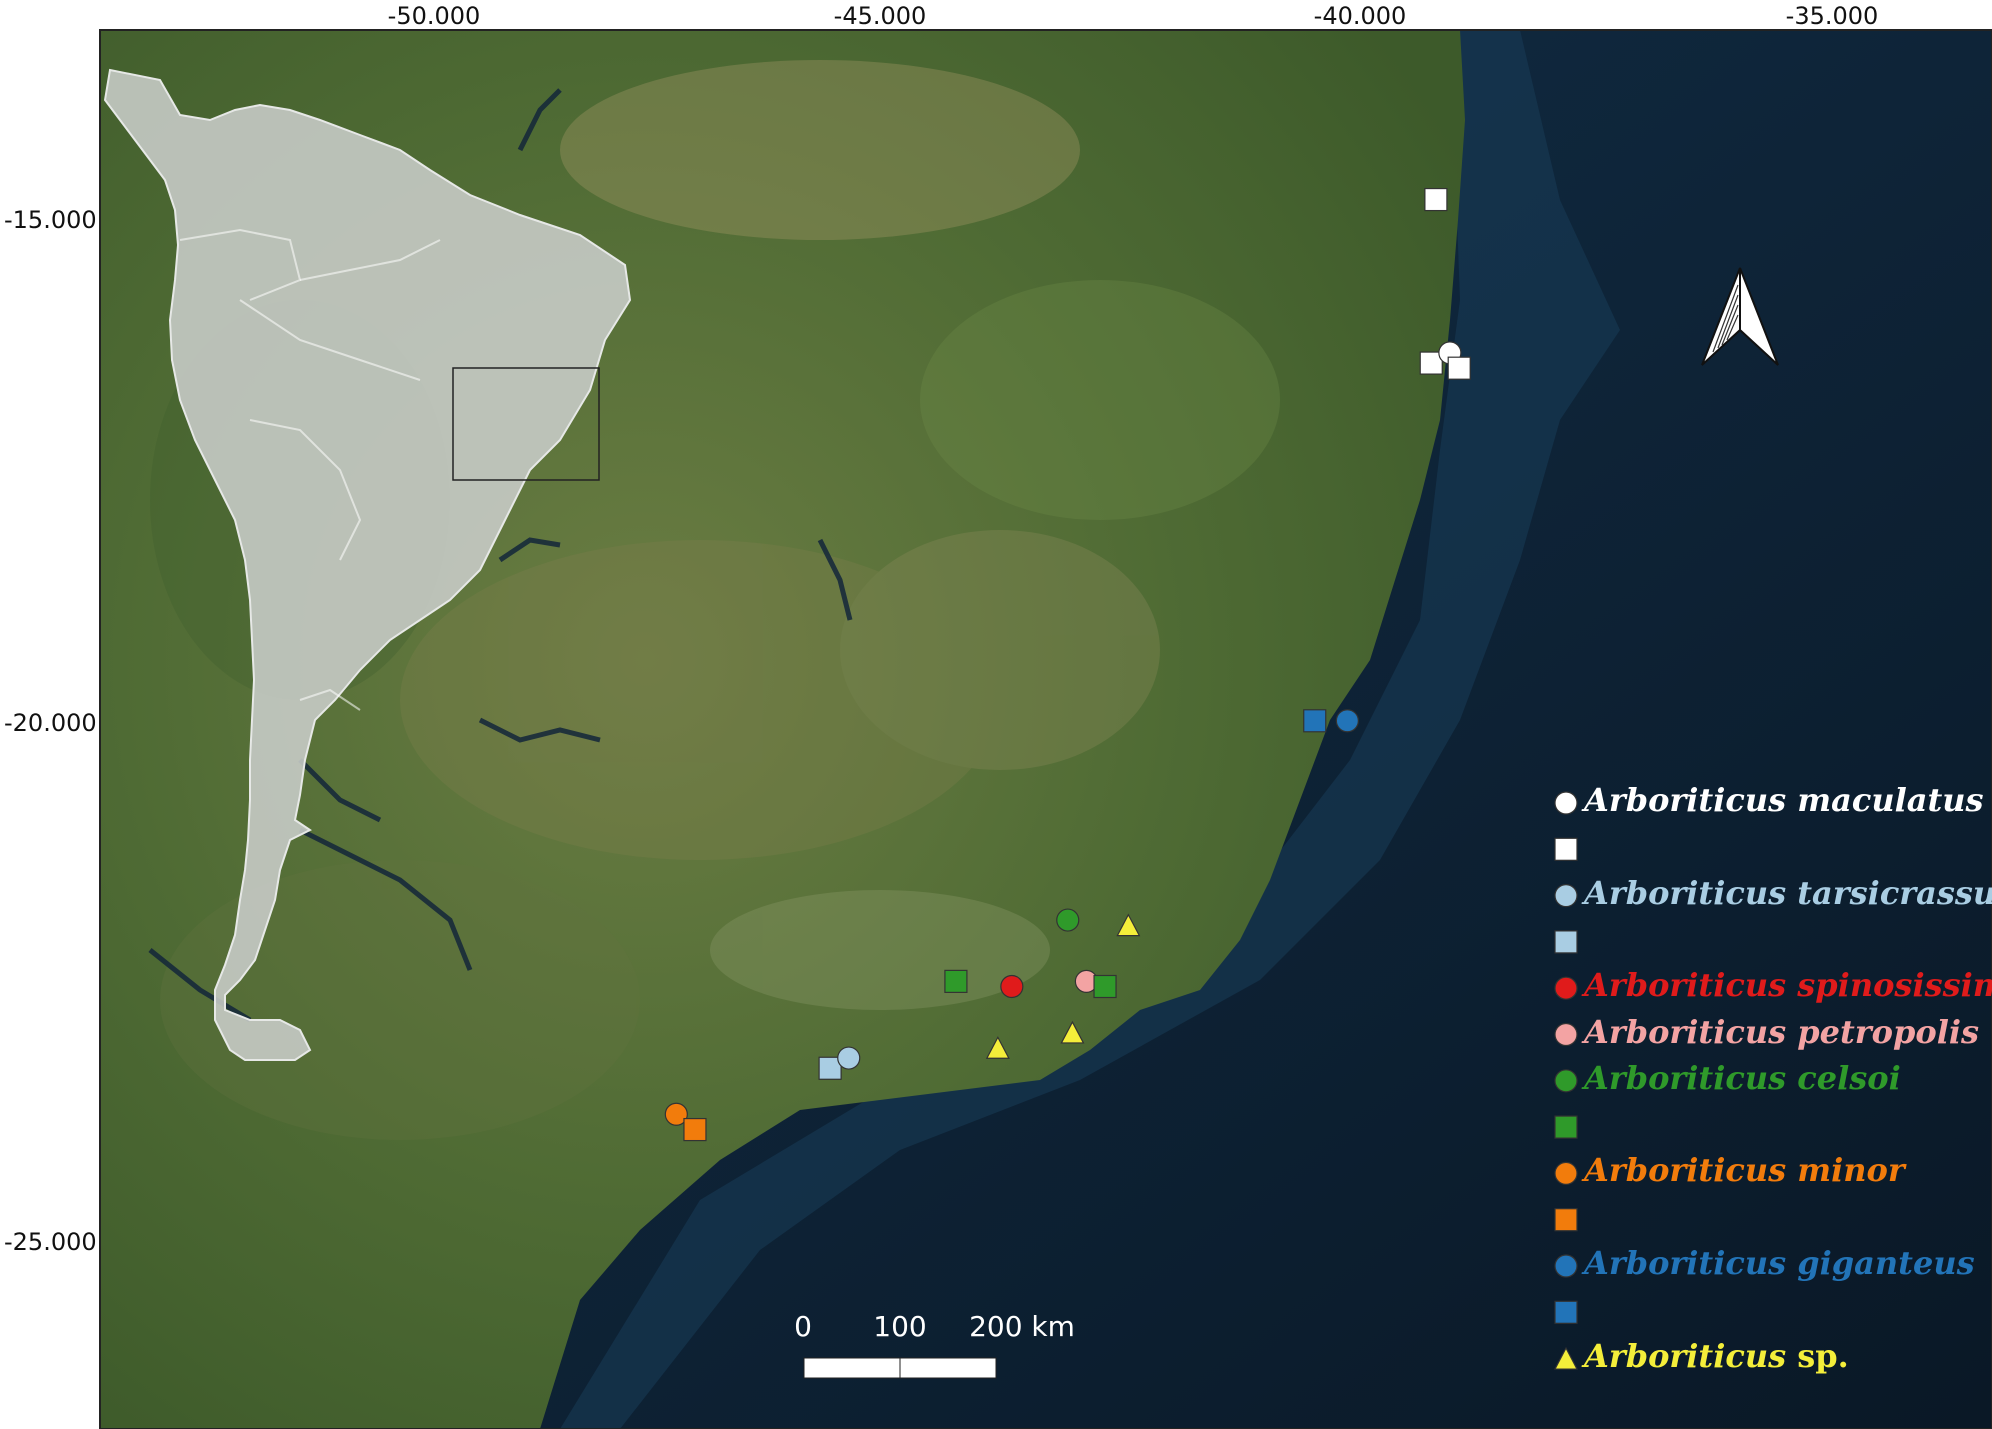 Image resolution: width=1992 pixels, height=1429 pixels. I want to click on locality-marker-tarsicrassus-circle, so click(849, 1058).